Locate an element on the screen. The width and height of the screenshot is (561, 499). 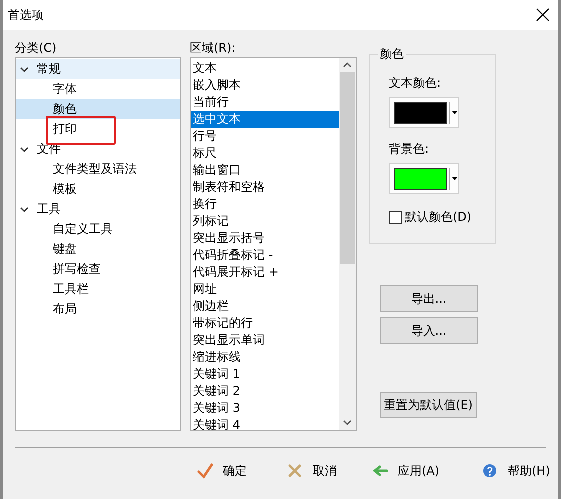
footer-button: 确定 is located at coordinates (238, 471).